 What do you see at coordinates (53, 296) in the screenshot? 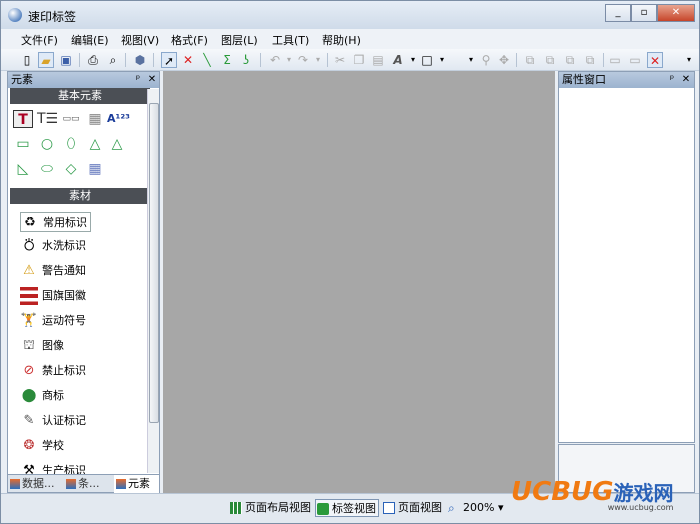
I see `material-flags: 国旗国徽` at bounding box center [53, 296].